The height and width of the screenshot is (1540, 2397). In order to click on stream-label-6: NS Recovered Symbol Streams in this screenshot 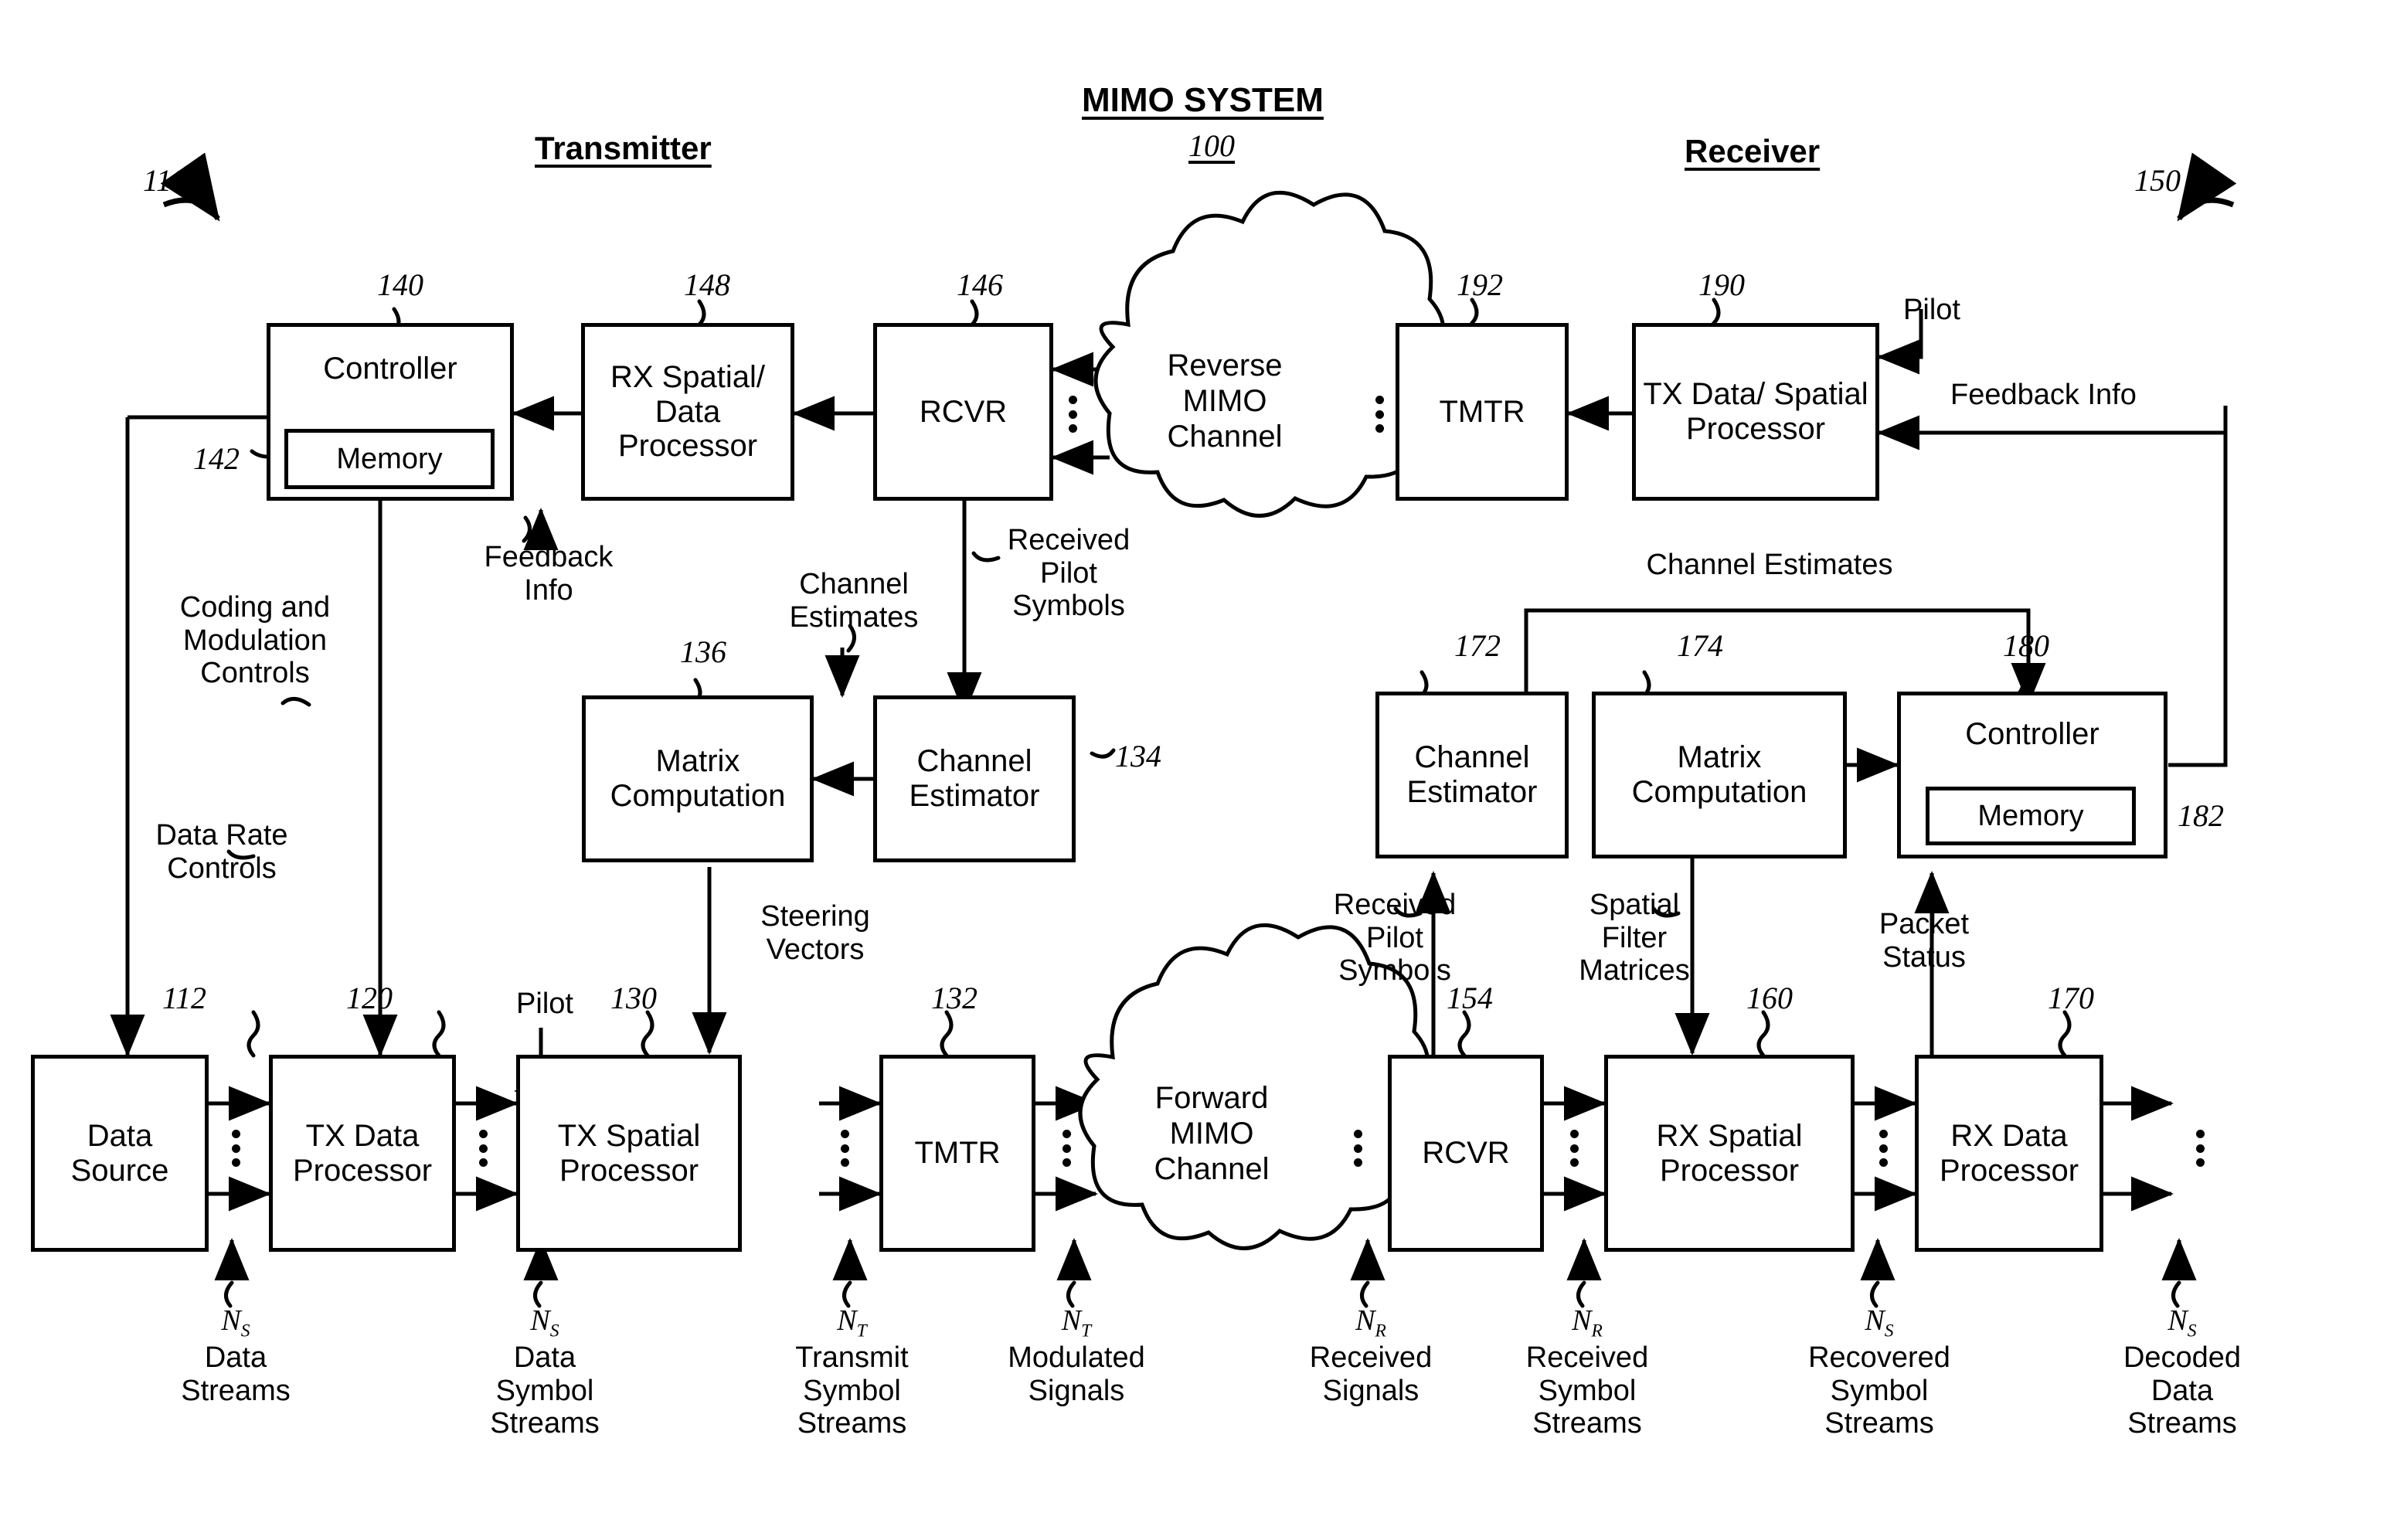, I will do `click(1879, 1372)`.